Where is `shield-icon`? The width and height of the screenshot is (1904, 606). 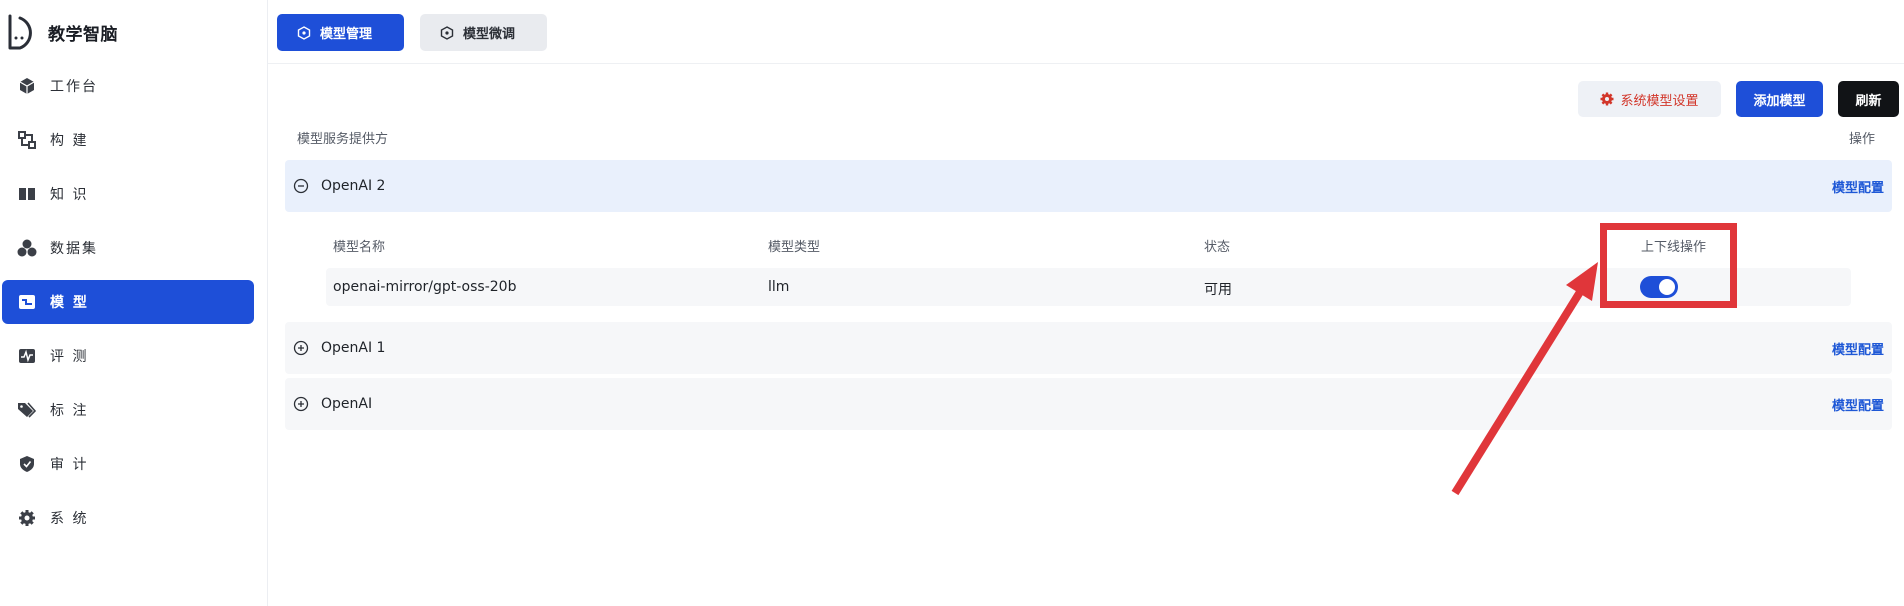 shield-icon is located at coordinates (27, 464).